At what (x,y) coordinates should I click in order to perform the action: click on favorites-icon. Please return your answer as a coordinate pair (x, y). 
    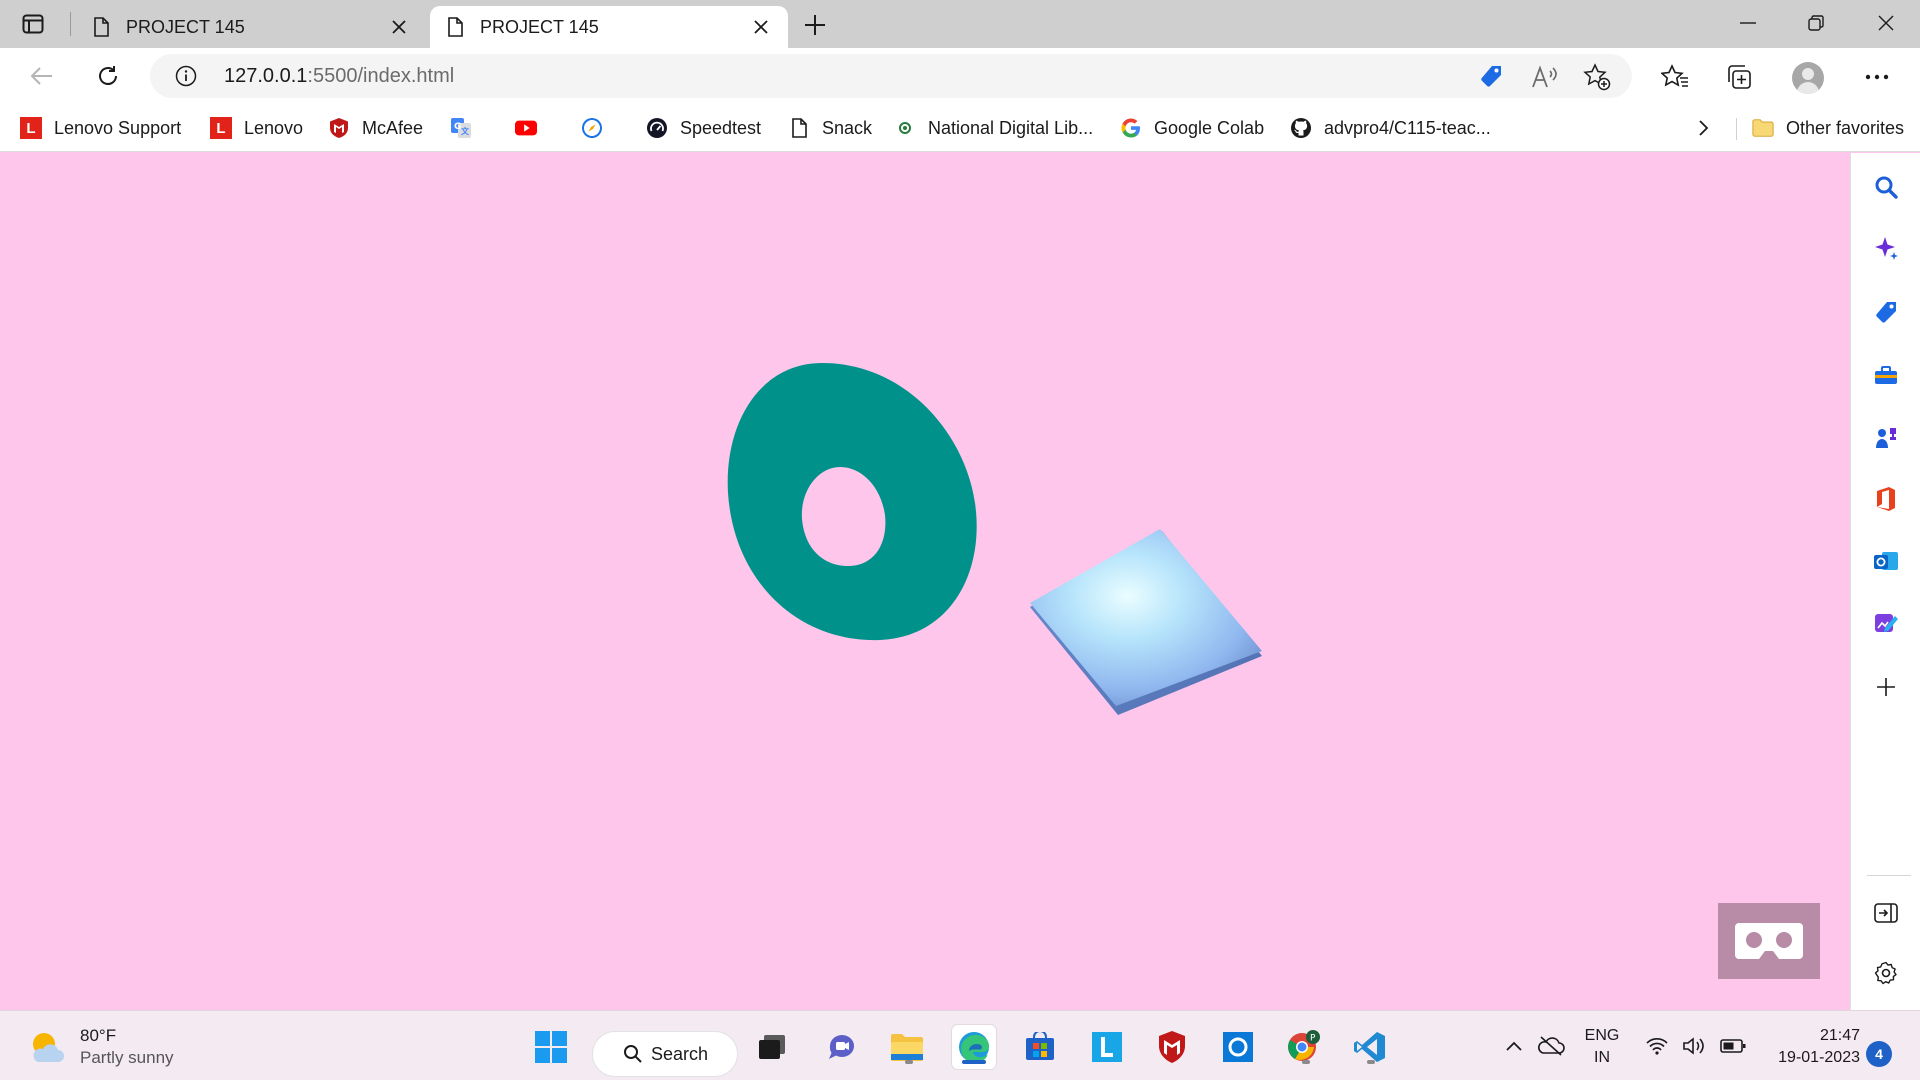
    Looking at the image, I should click on (1675, 77).